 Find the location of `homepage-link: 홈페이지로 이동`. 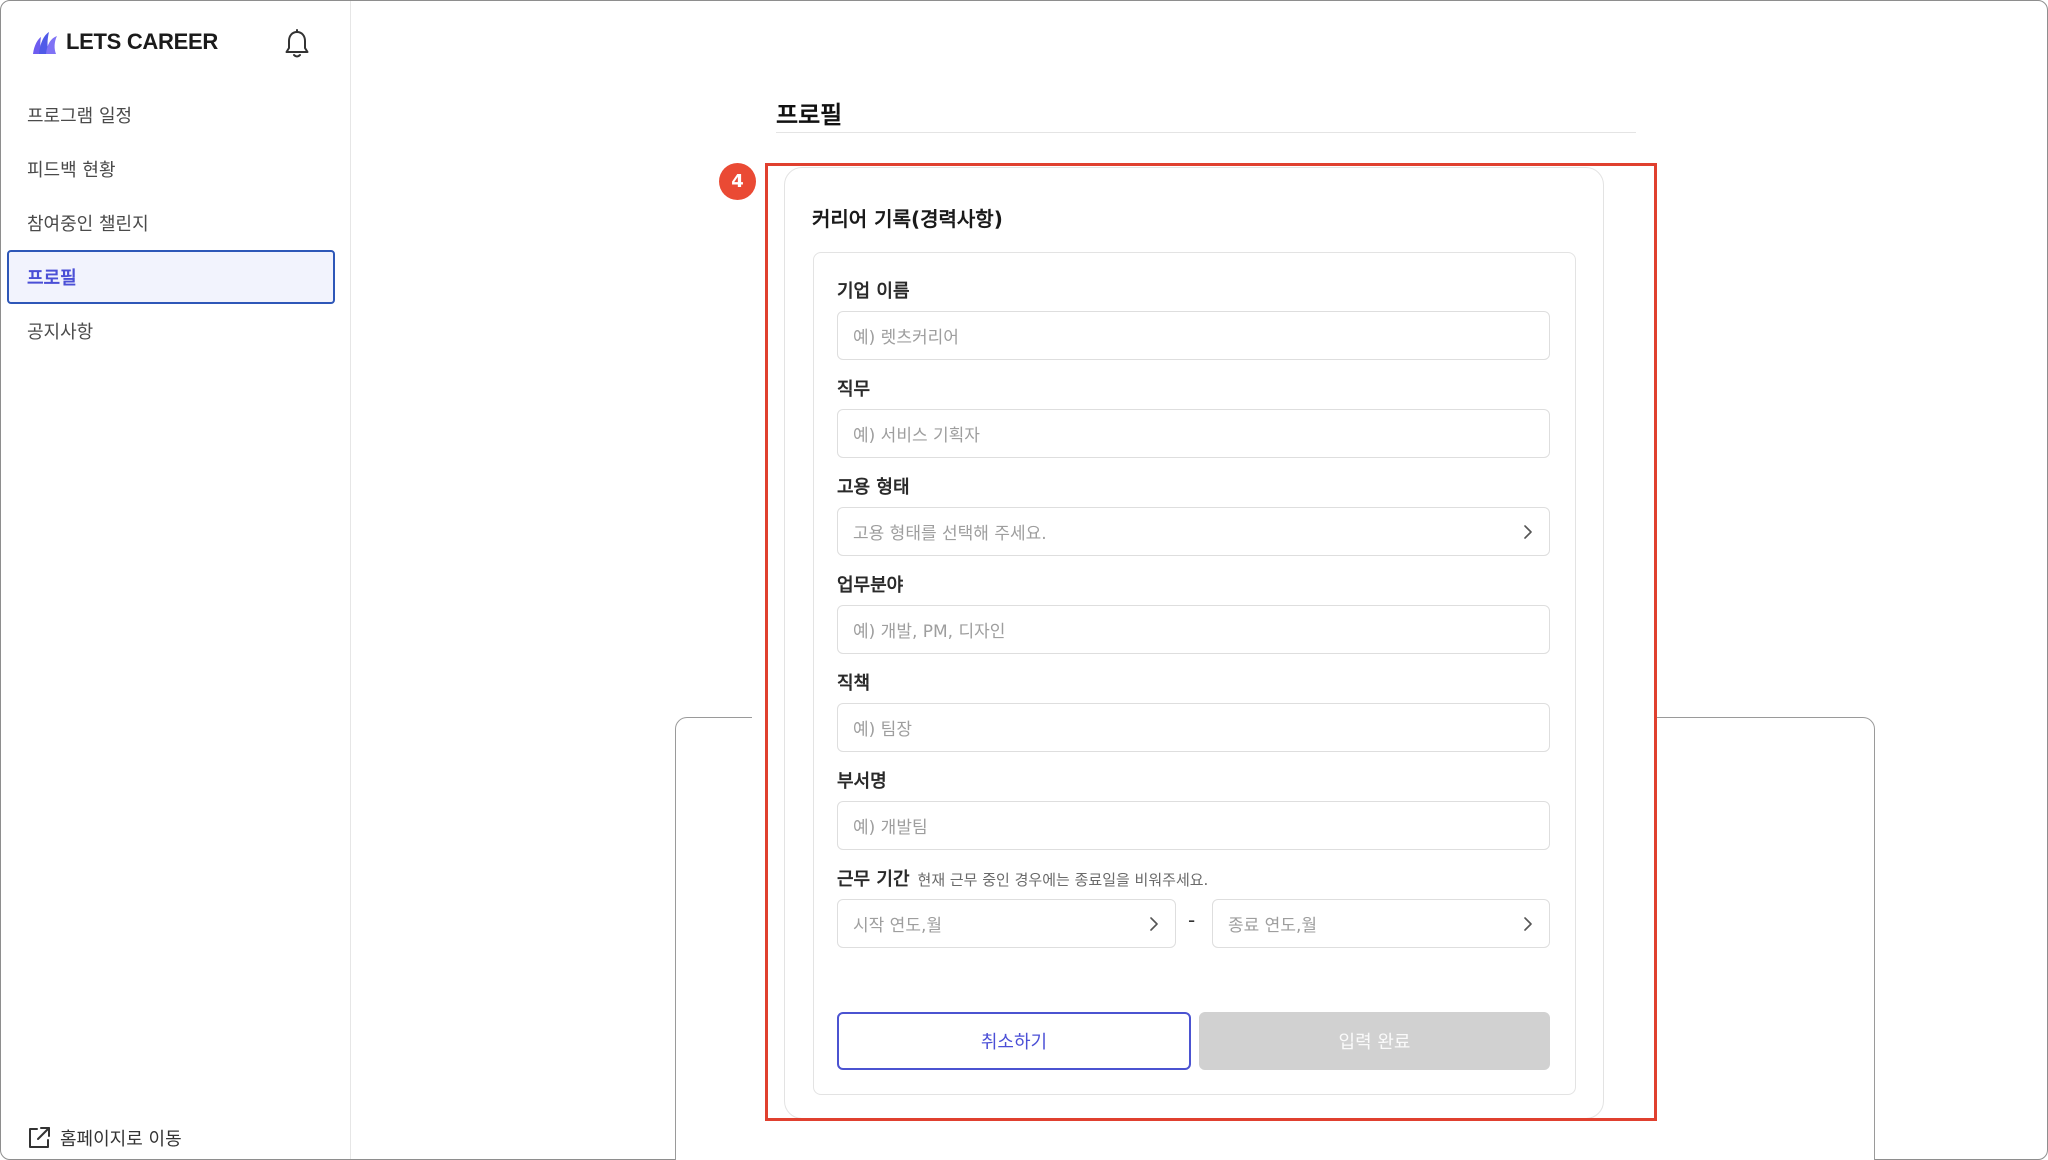

homepage-link: 홈페이지로 이동 is located at coordinates (104, 1138).